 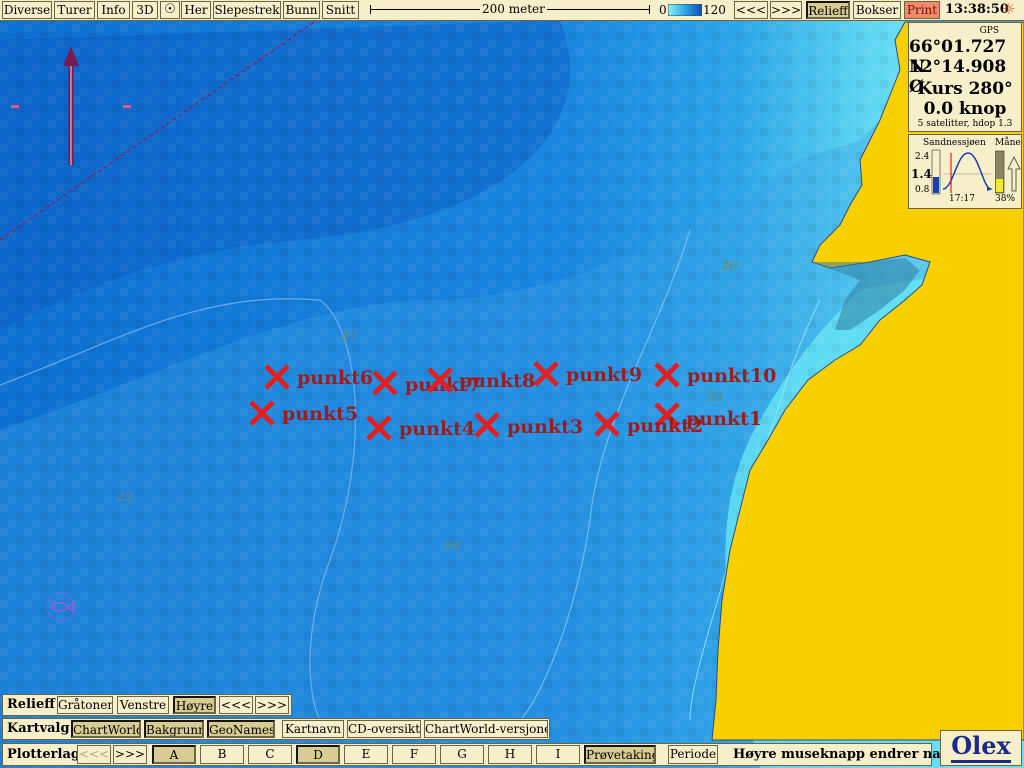 I want to click on chartworld-toggle: ChartWorld, so click(x=106, y=729).